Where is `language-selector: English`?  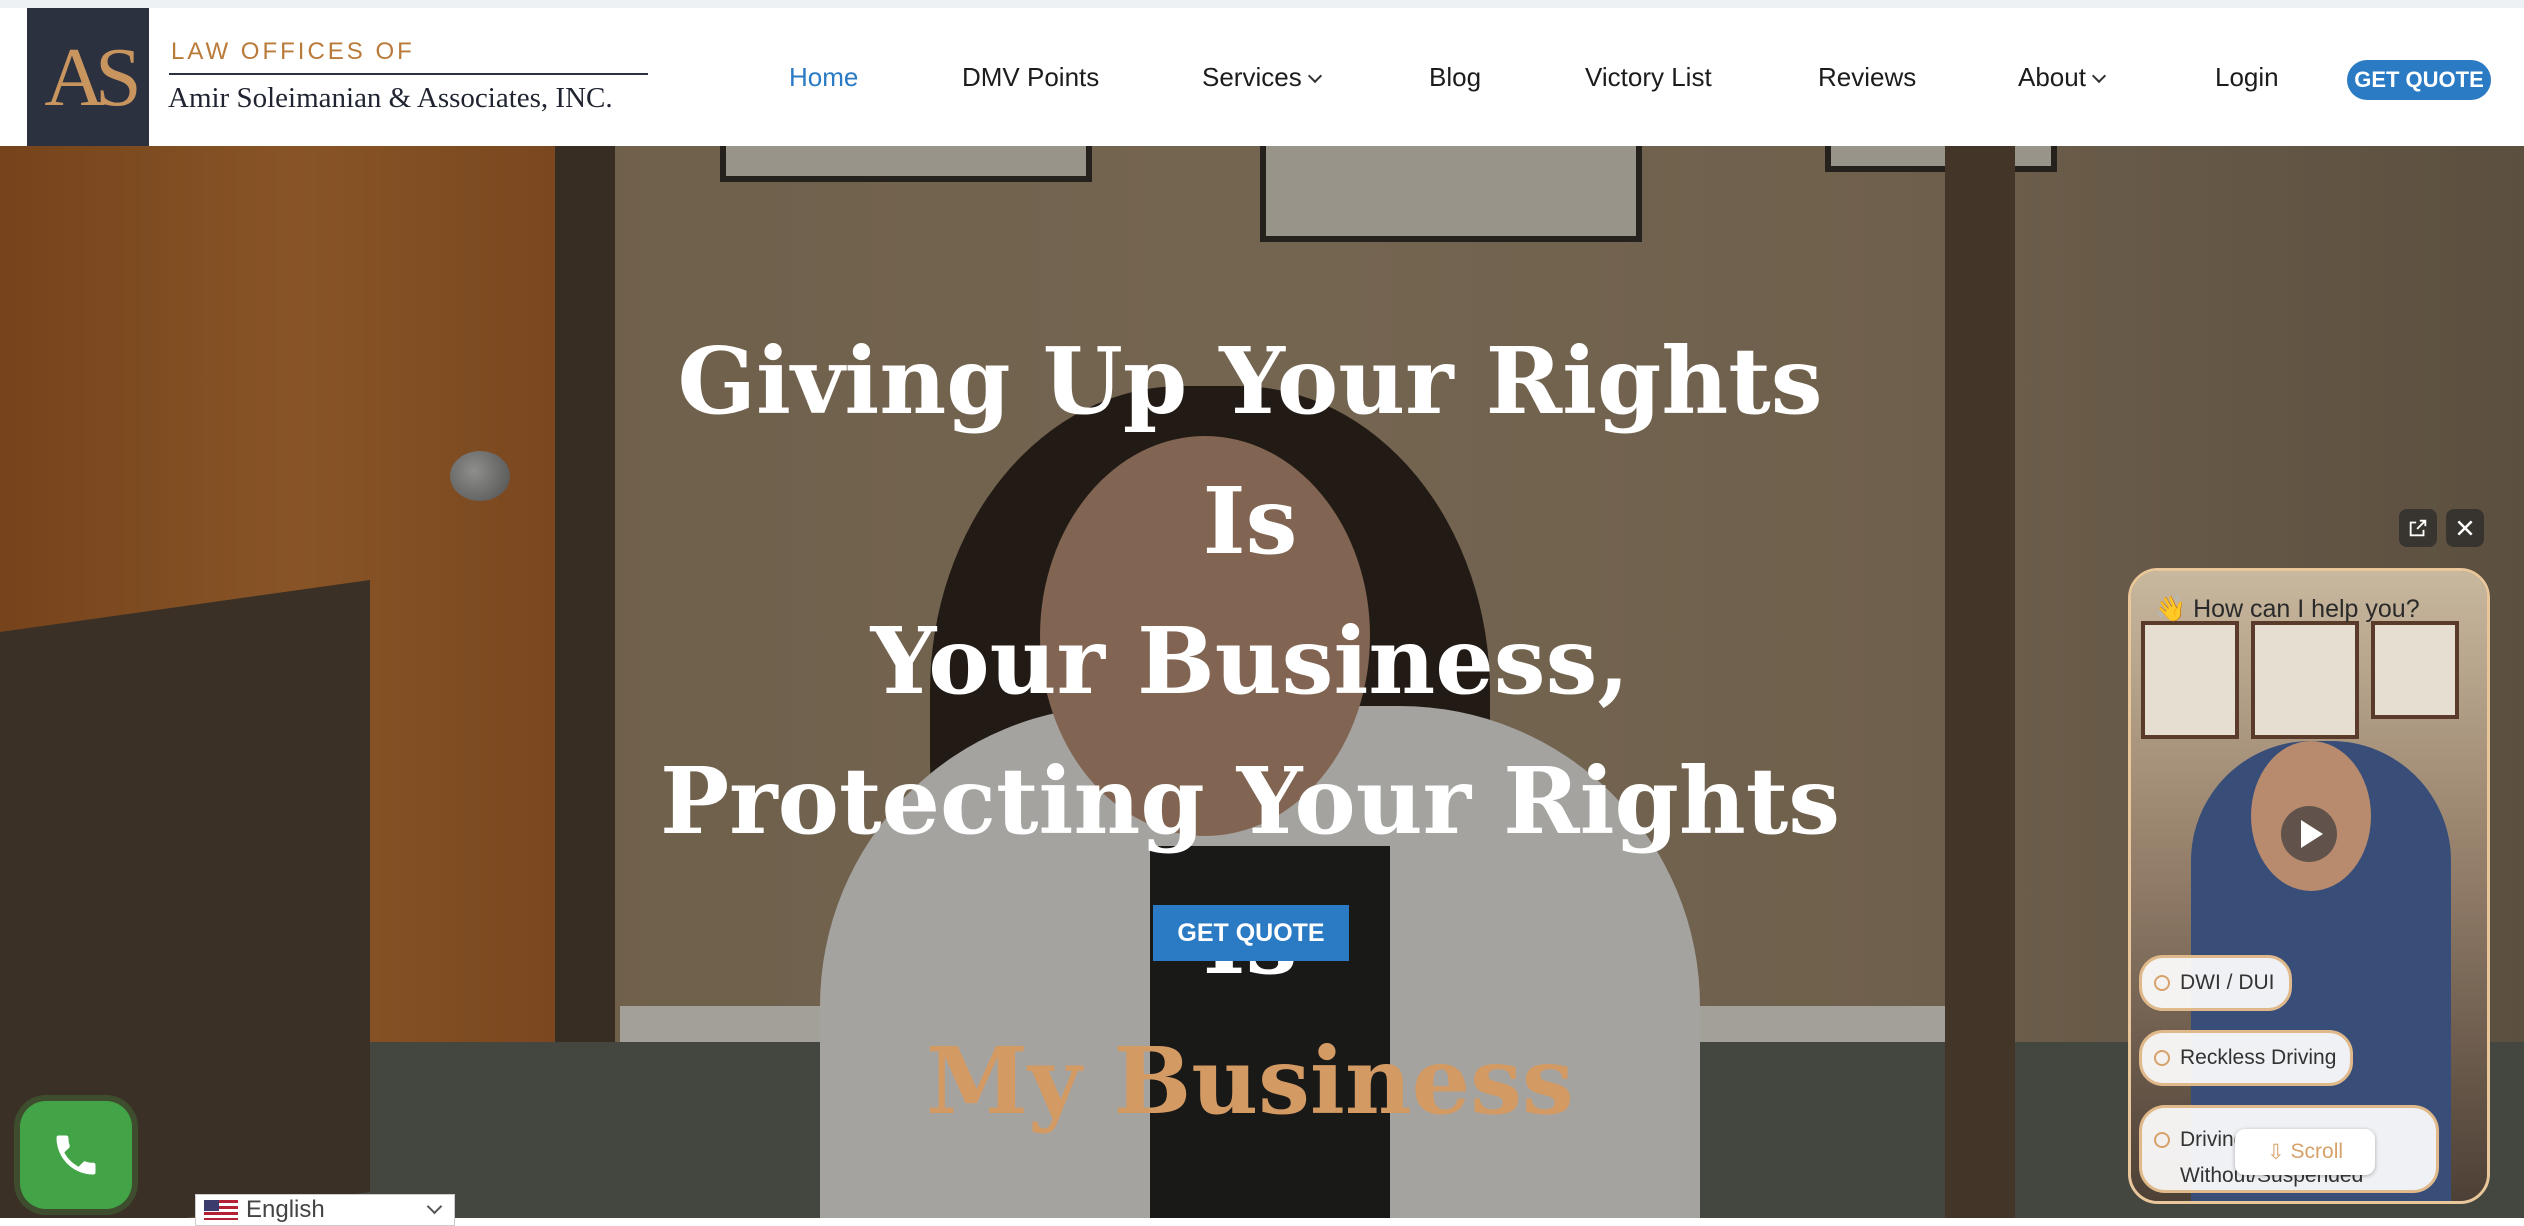
language-selector: English is located at coordinates (325, 1210).